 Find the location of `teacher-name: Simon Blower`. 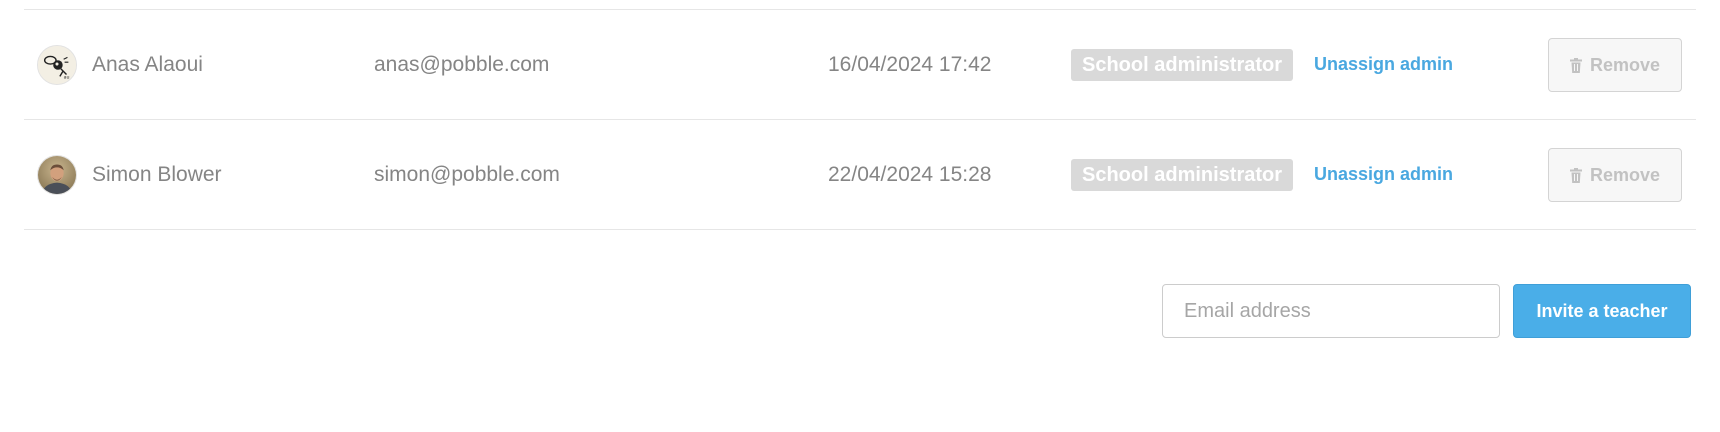

teacher-name: Simon Blower is located at coordinates (157, 174).